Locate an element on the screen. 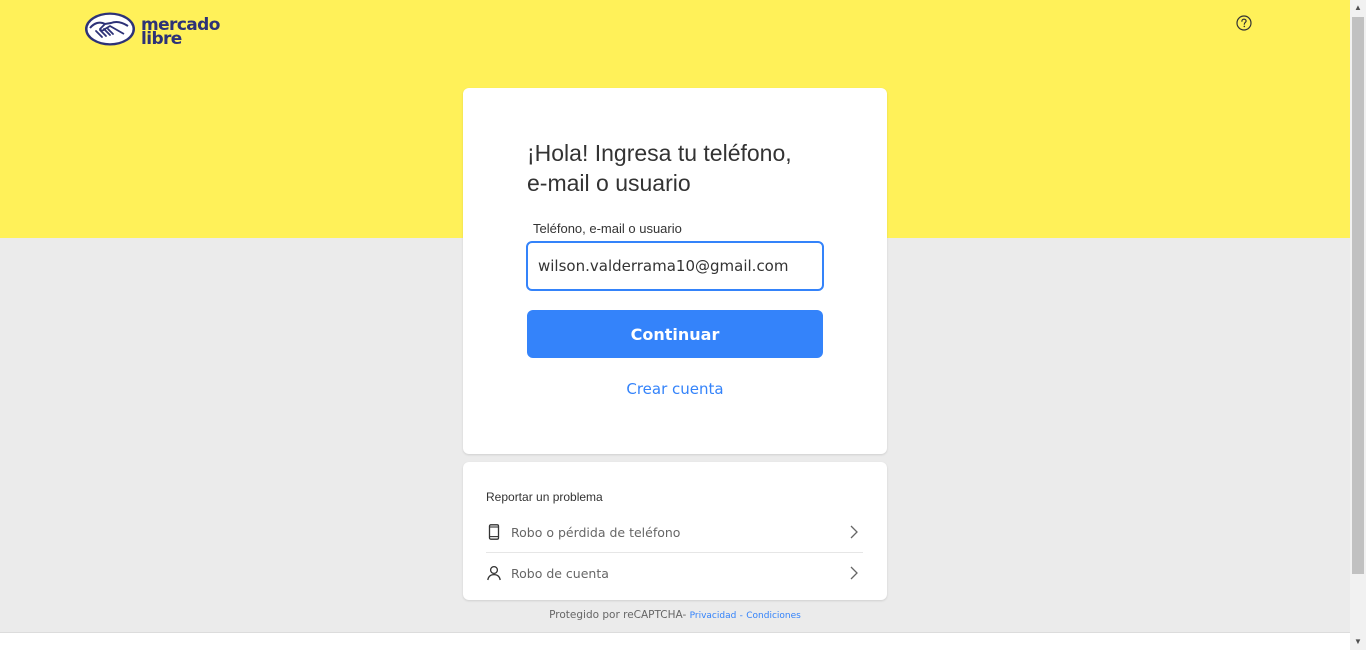 This screenshot has height=650, width=1366. identifier-input is located at coordinates (675, 266).